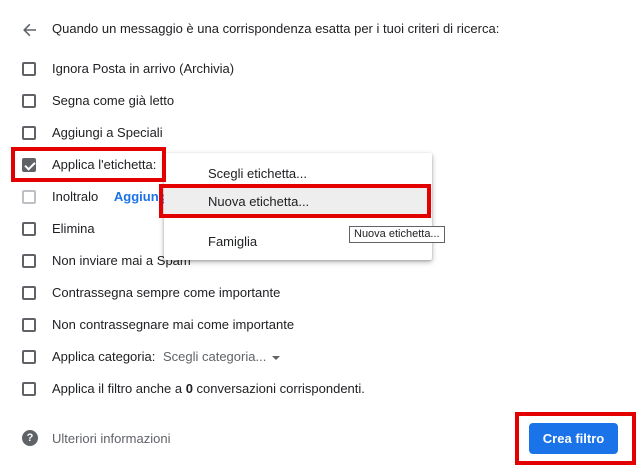 Image resolution: width=641 pixels, height=475 pixels. What do you see at coordinates (29, 325) in the screenshot?
I see `never-important-checkbox` at bounding box center [29, 325].